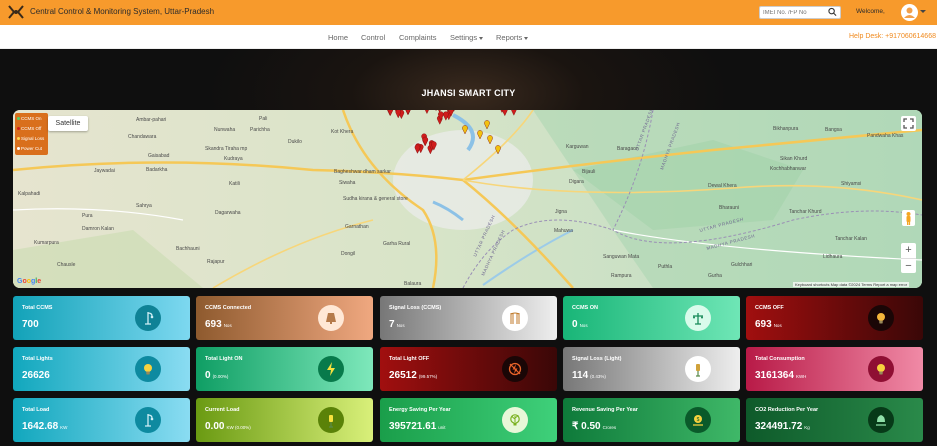  What do you see at coordinates (357, 227) in the screenshot?
I see `map-place-label: Garnathan` at bounding box center [357, 227].